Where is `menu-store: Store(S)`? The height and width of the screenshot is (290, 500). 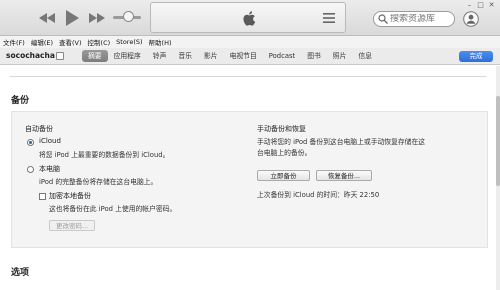
menu-store: Store(S) is located at coordinates (129, 42).